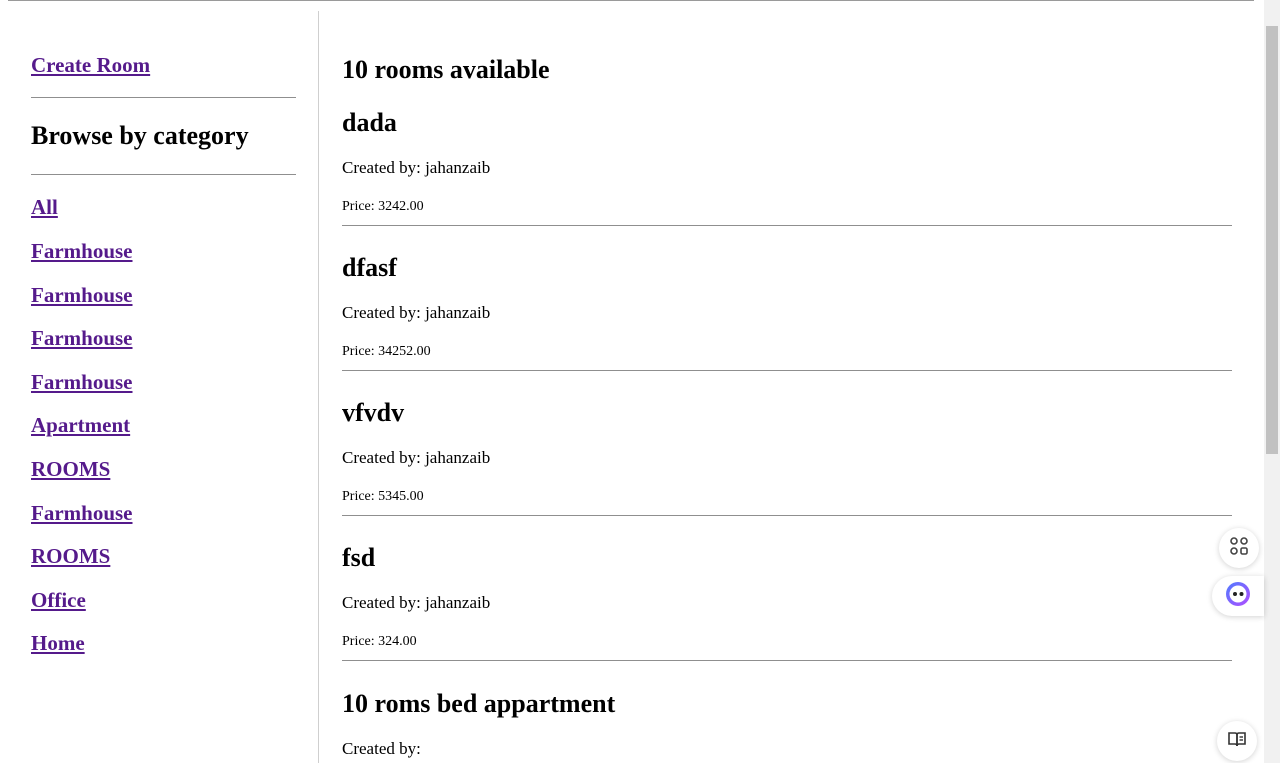  I want to click on category-link-all: All, so click(44, 207).